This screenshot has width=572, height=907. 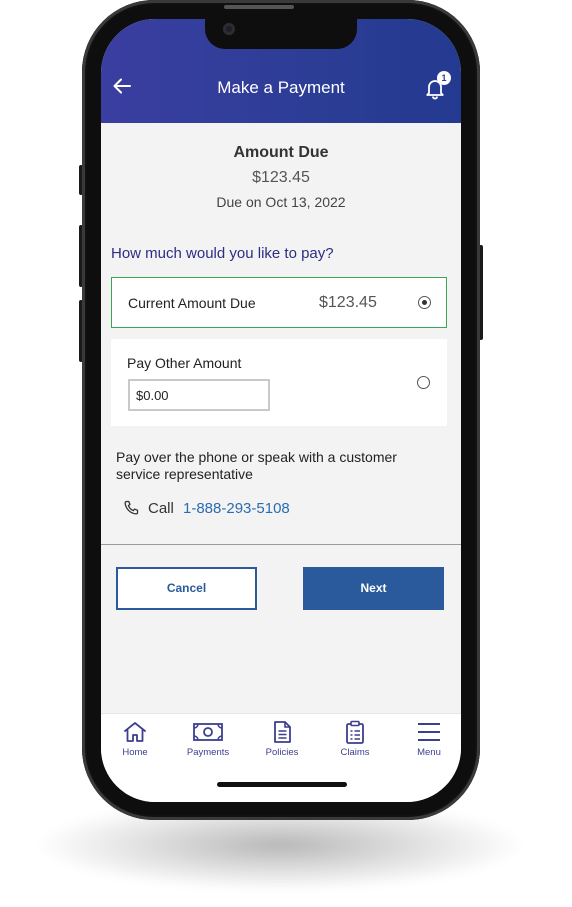 What do you see at coordinates (355, 752) in the screenshot?
I see `tab-claims-label: Claims` at bounding box center [355, 752].